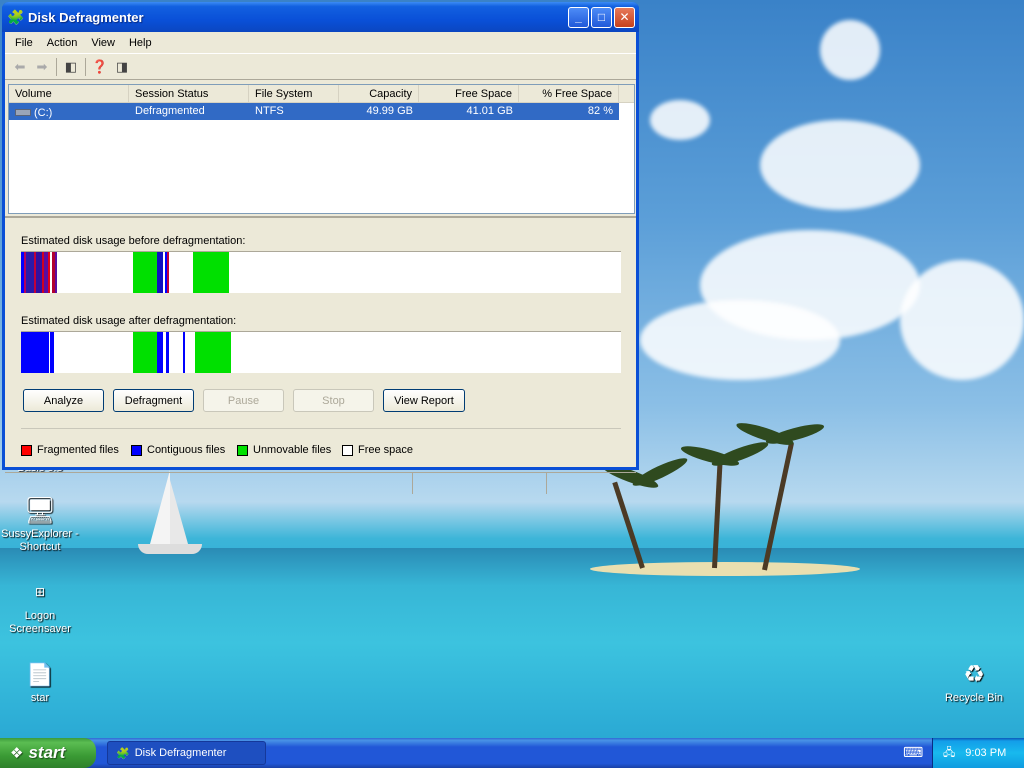  Describe the element at coordinates (242, 450) in the screenshot. I see `unmovable-swatch` at that location.